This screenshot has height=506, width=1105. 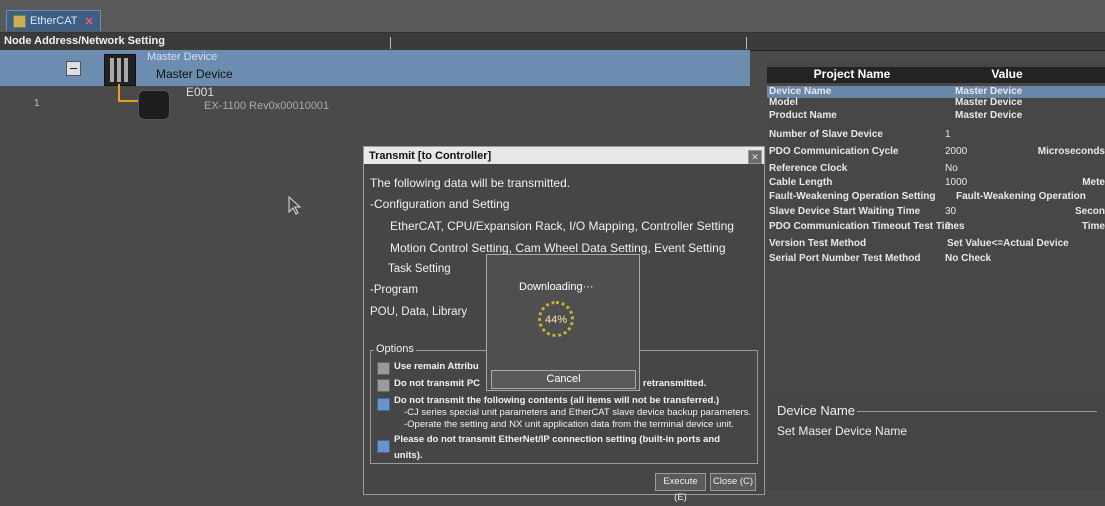 What do you see at coordinates (936, 183) in the screenshot?
I see `property-row: Cable Length 1000 Mete` at bounding box center [936, 183].